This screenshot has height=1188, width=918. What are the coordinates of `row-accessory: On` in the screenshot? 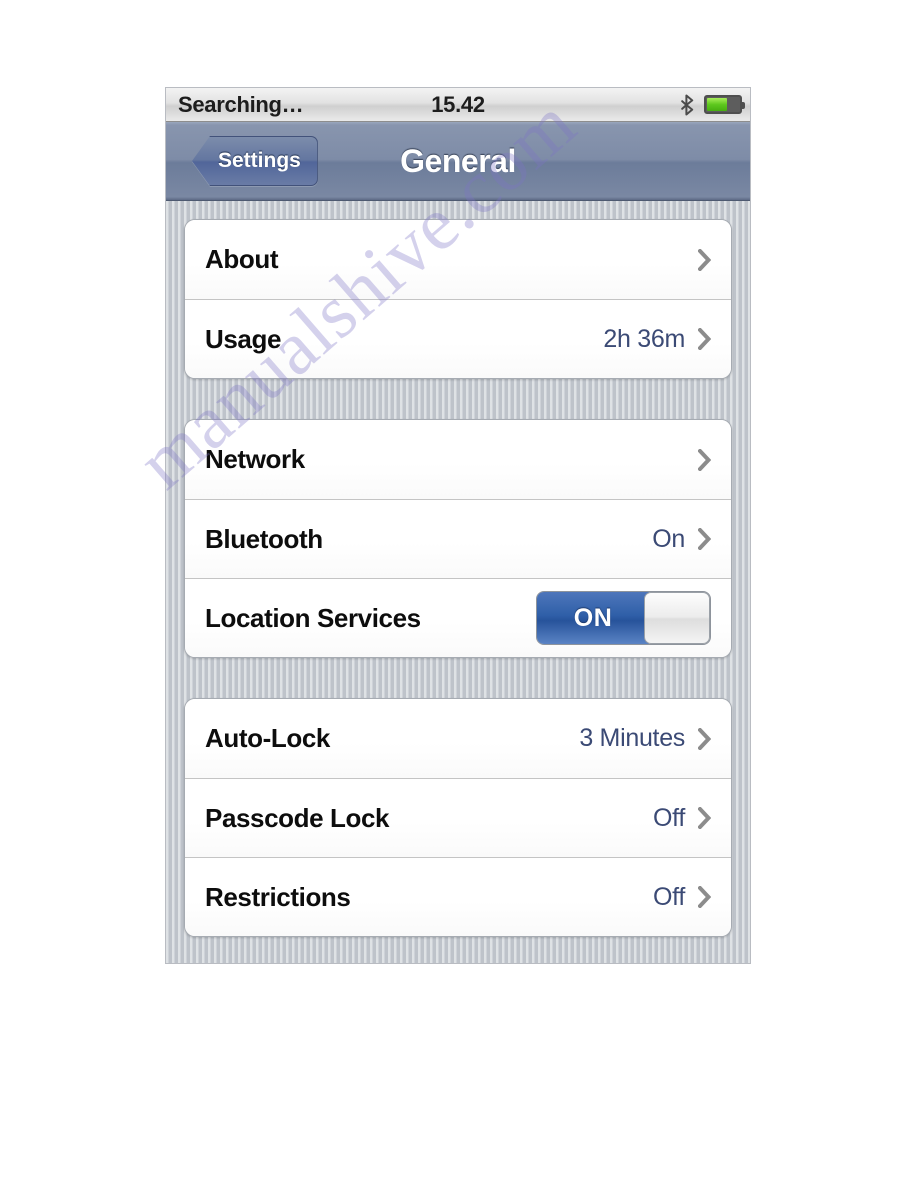 It's located at (681, 539).